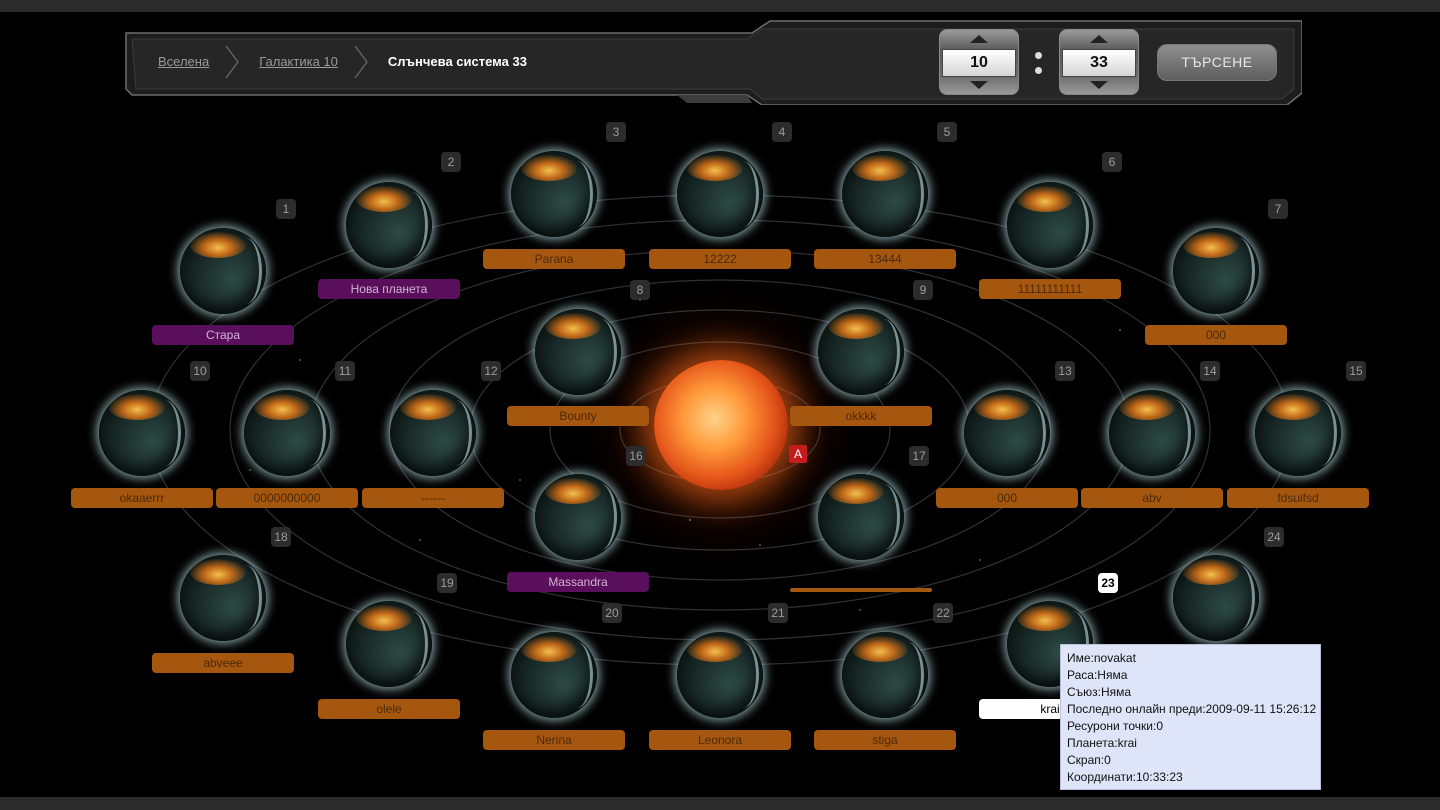  What do you see at coordinates (943, 613) in the screenshot?
I see `planet-position-badge: 22` at bounding box center [943, 613].